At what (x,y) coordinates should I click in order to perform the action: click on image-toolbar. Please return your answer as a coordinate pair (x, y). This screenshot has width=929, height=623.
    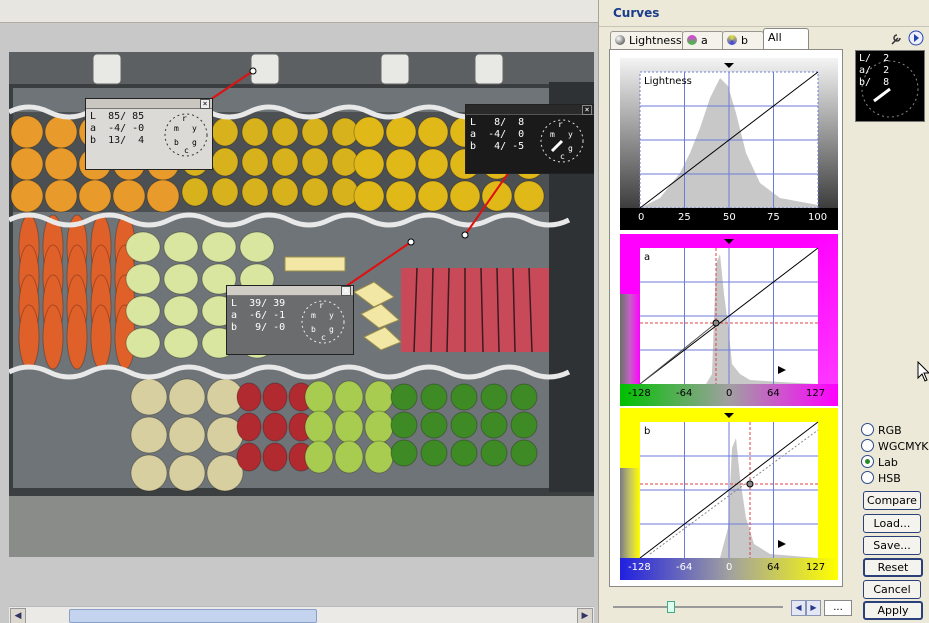
    Looking at the image, I should click on (300, 11).